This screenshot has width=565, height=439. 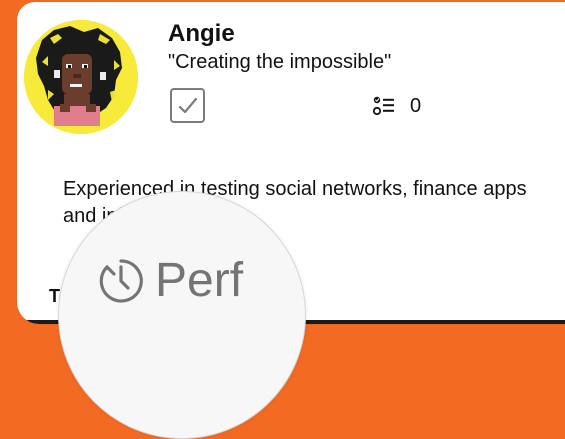 What do you see at coordinates (201, 33) in the screenshot?
I see `profile-name: Angie` at bounding box center [201, 33].